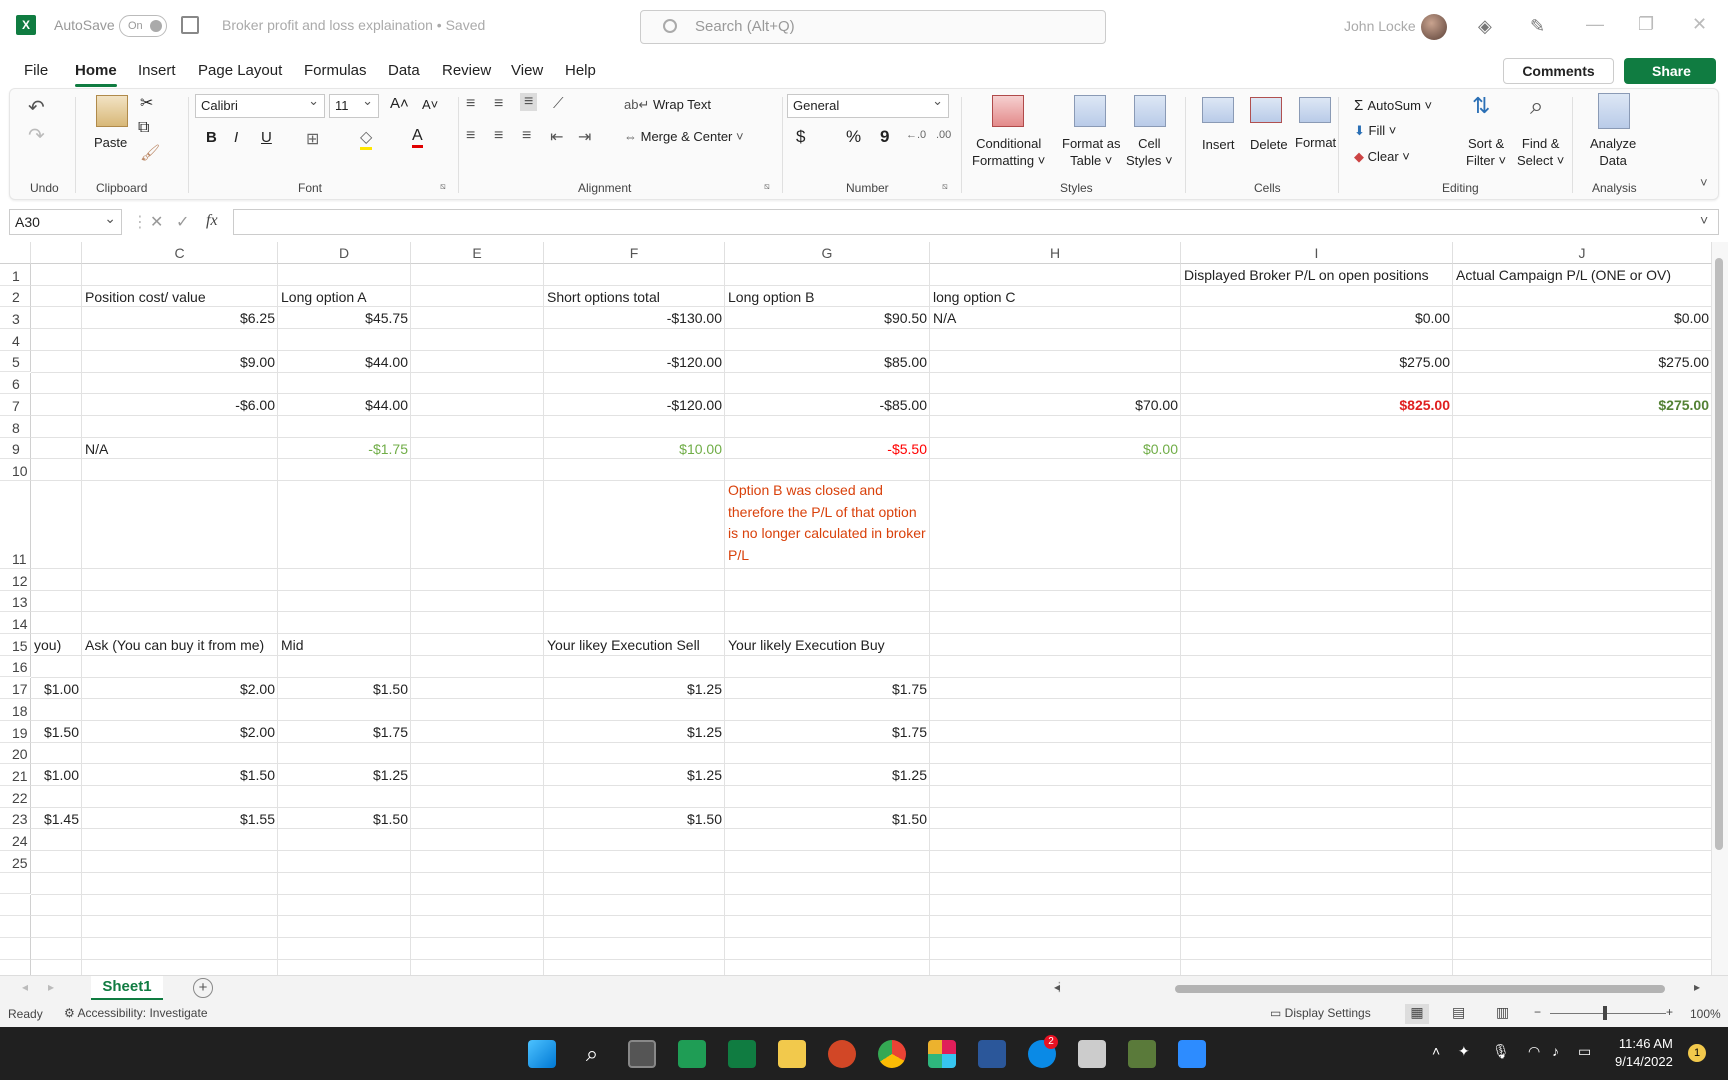  What do you see at coordinates (344, 297) in the screenshot?
I see `cell-d2: Long option A` at bounding box center [344, 297].